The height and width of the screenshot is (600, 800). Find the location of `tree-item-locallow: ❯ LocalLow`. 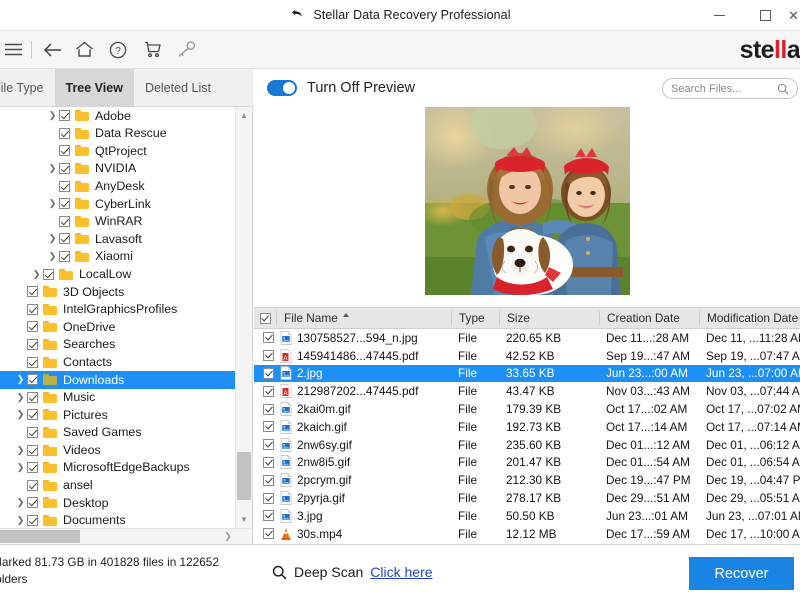

tree-item-locallow: ❯ LocalLow is located at coordinates (118, 274).